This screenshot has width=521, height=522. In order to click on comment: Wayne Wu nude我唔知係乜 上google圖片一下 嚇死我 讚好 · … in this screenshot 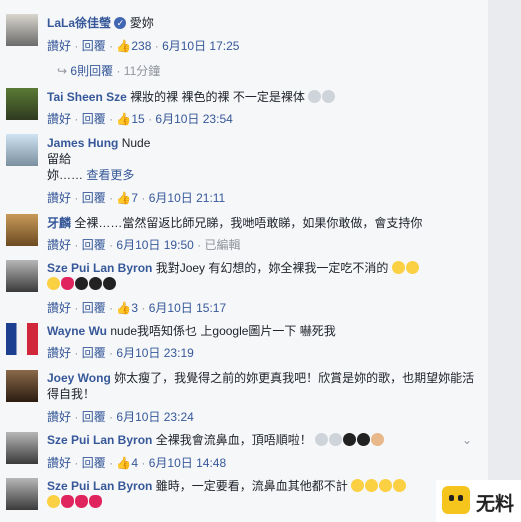, I will do `click(244, 342)`.